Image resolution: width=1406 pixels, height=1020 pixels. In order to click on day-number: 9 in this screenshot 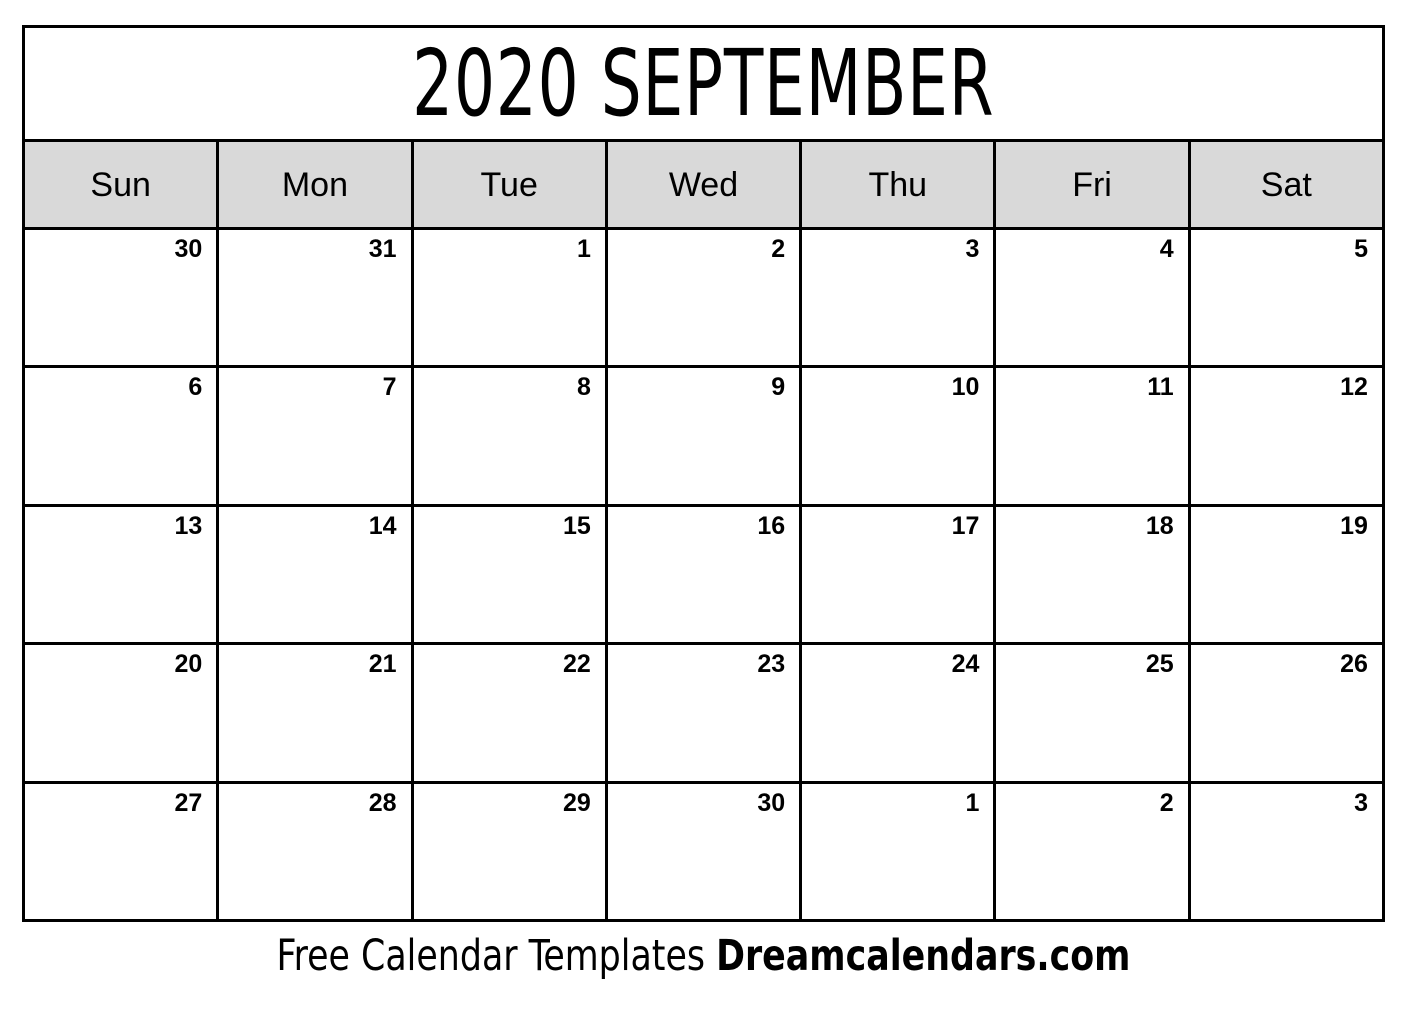, I will do `click(778, 387)`.